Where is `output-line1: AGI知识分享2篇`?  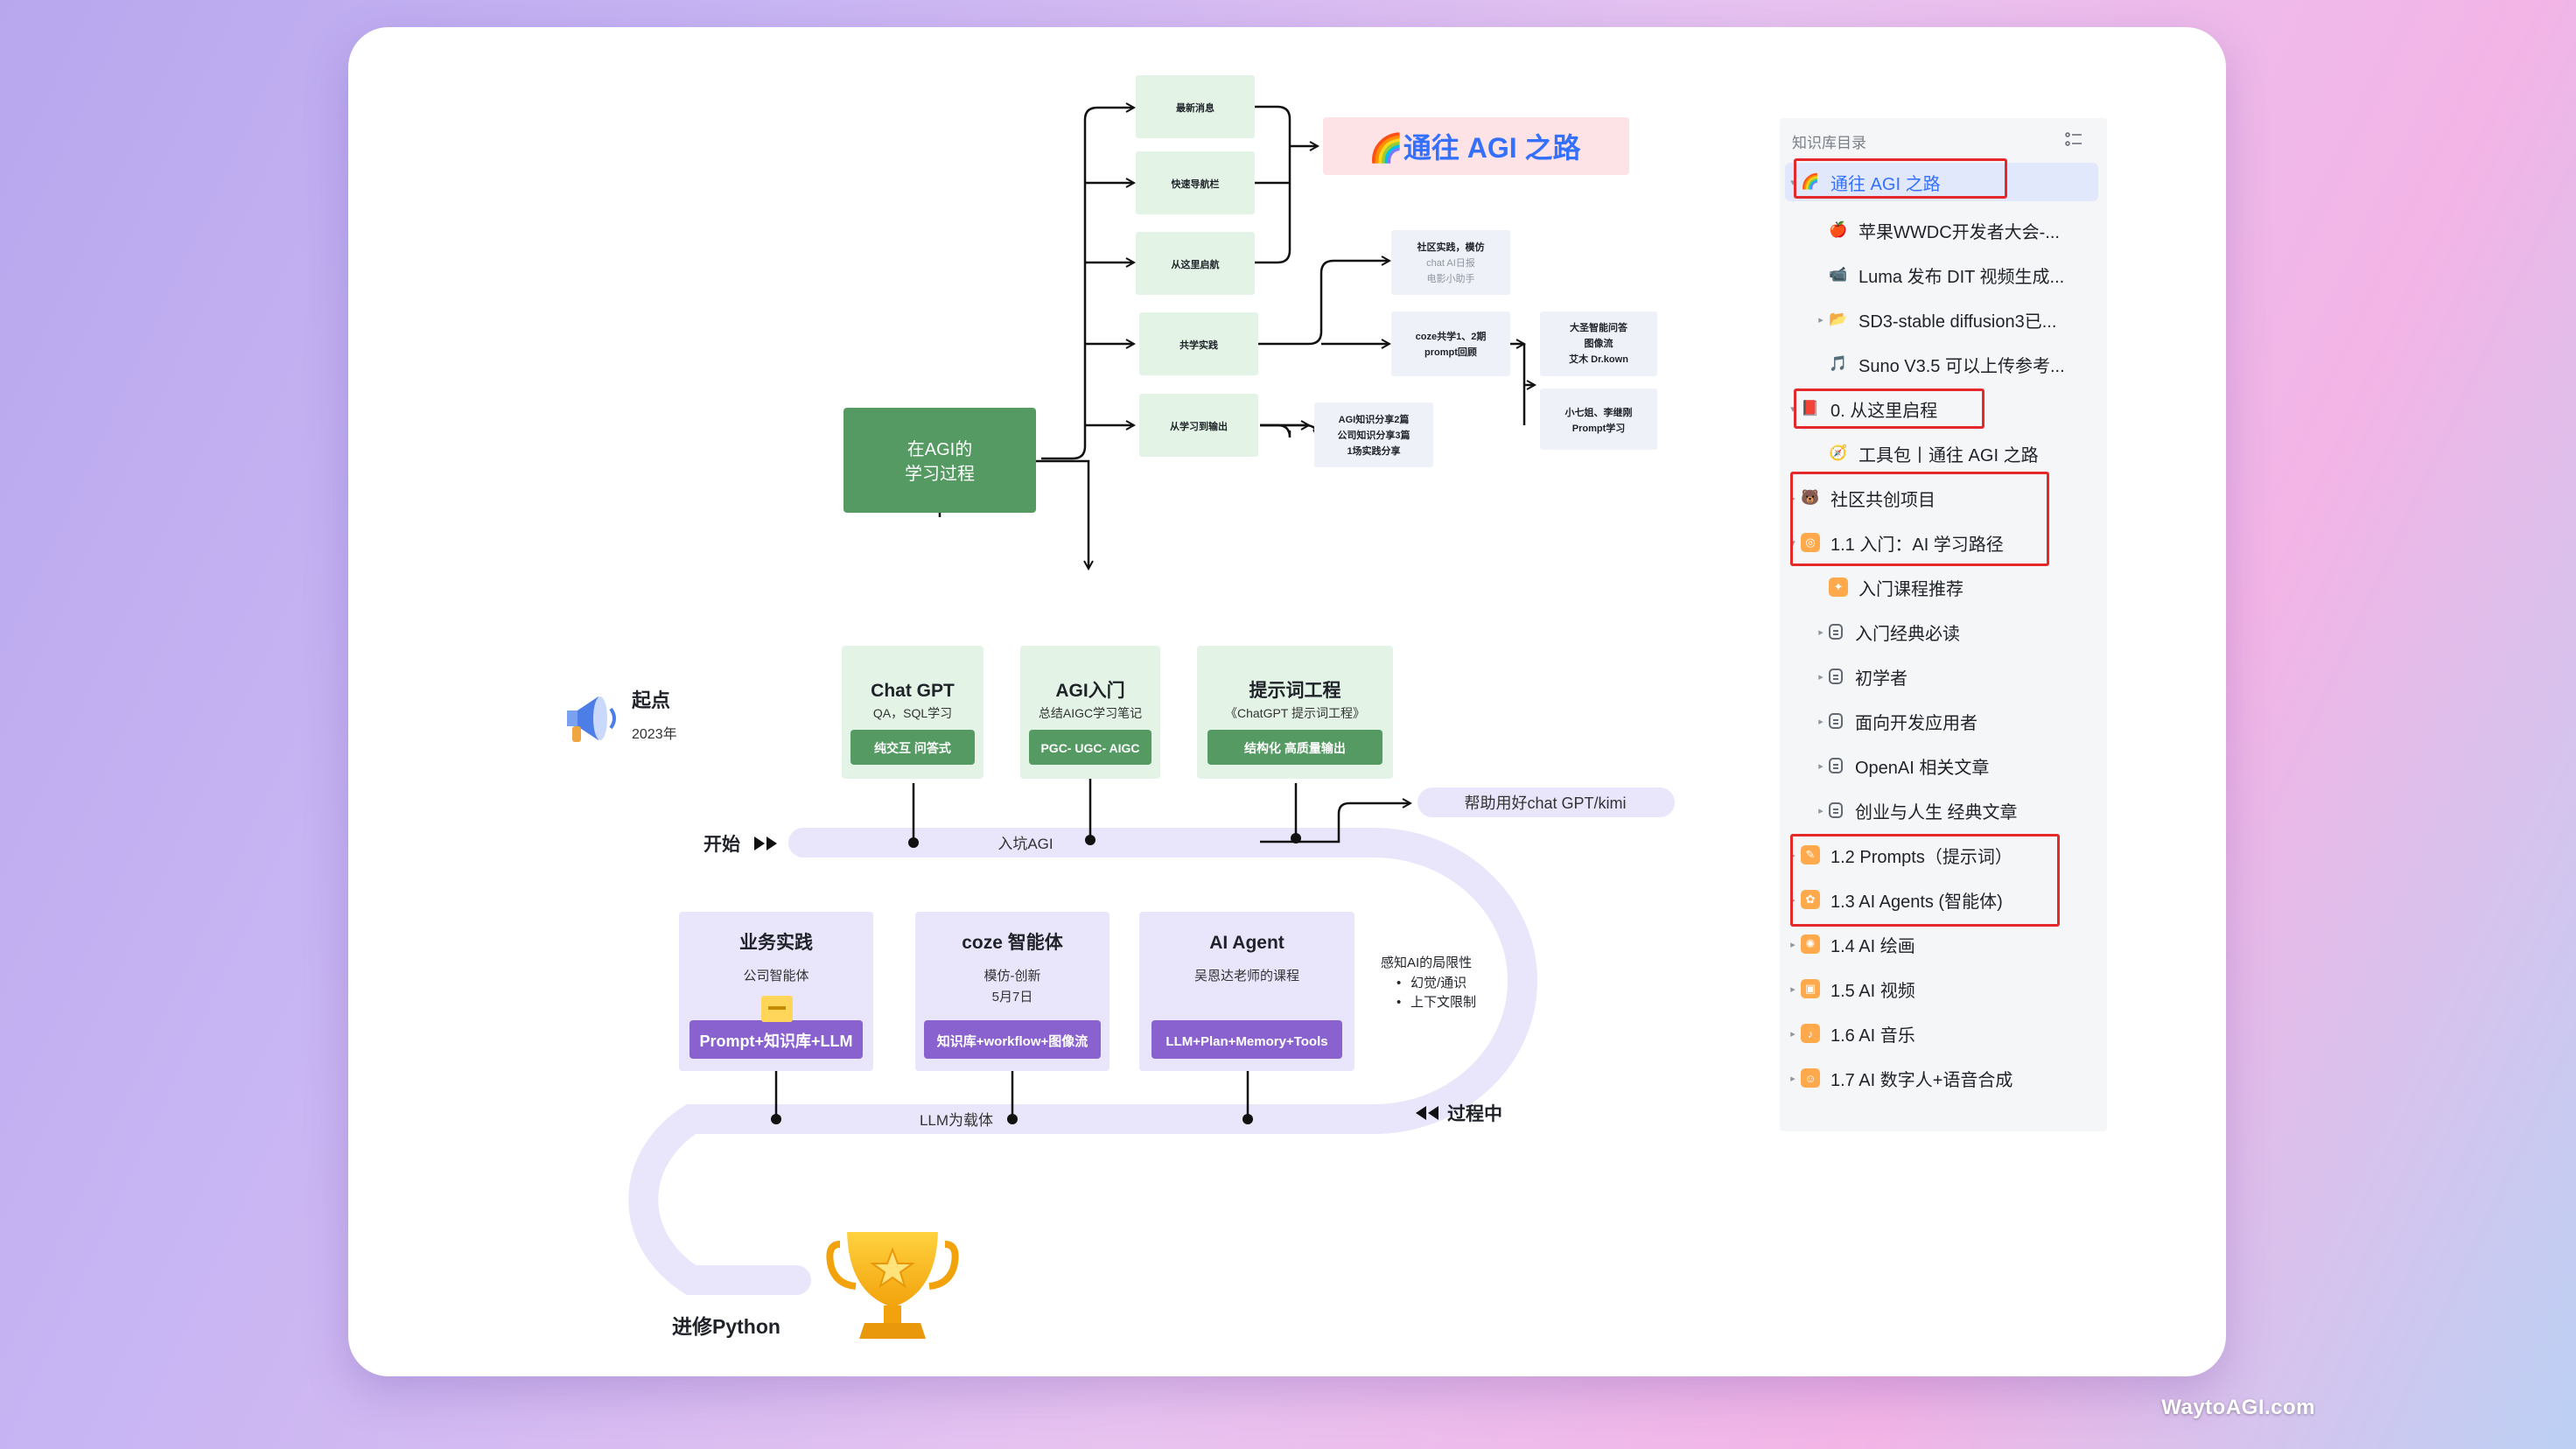 output-line1: AGI知识分享2篇 is located at coordinates (1374, 419).